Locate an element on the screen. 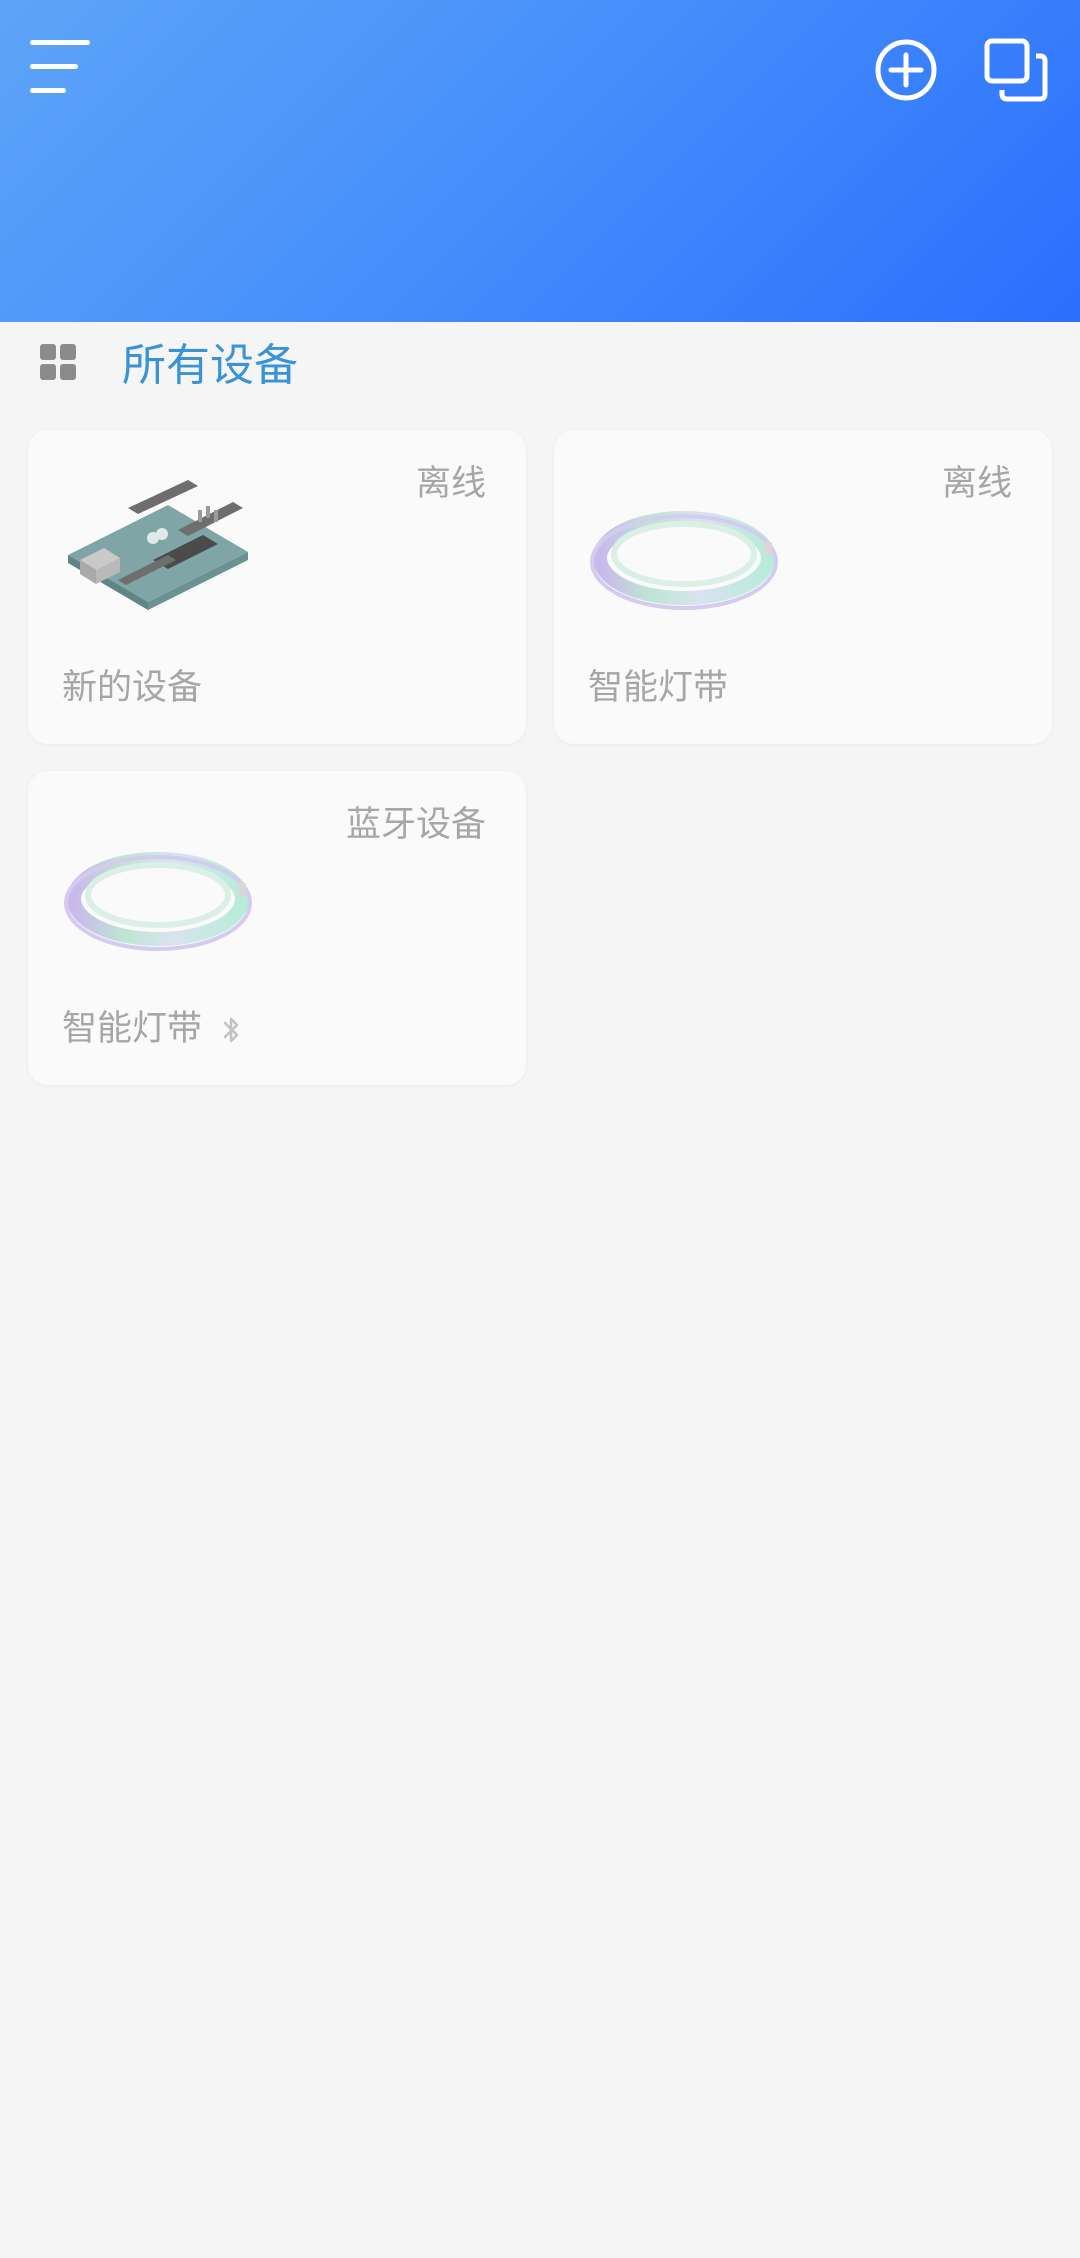 The width and height of the screenshot is (1080, 2258). device-status: 蓝牙设备 is located at coordinates (415, 825).